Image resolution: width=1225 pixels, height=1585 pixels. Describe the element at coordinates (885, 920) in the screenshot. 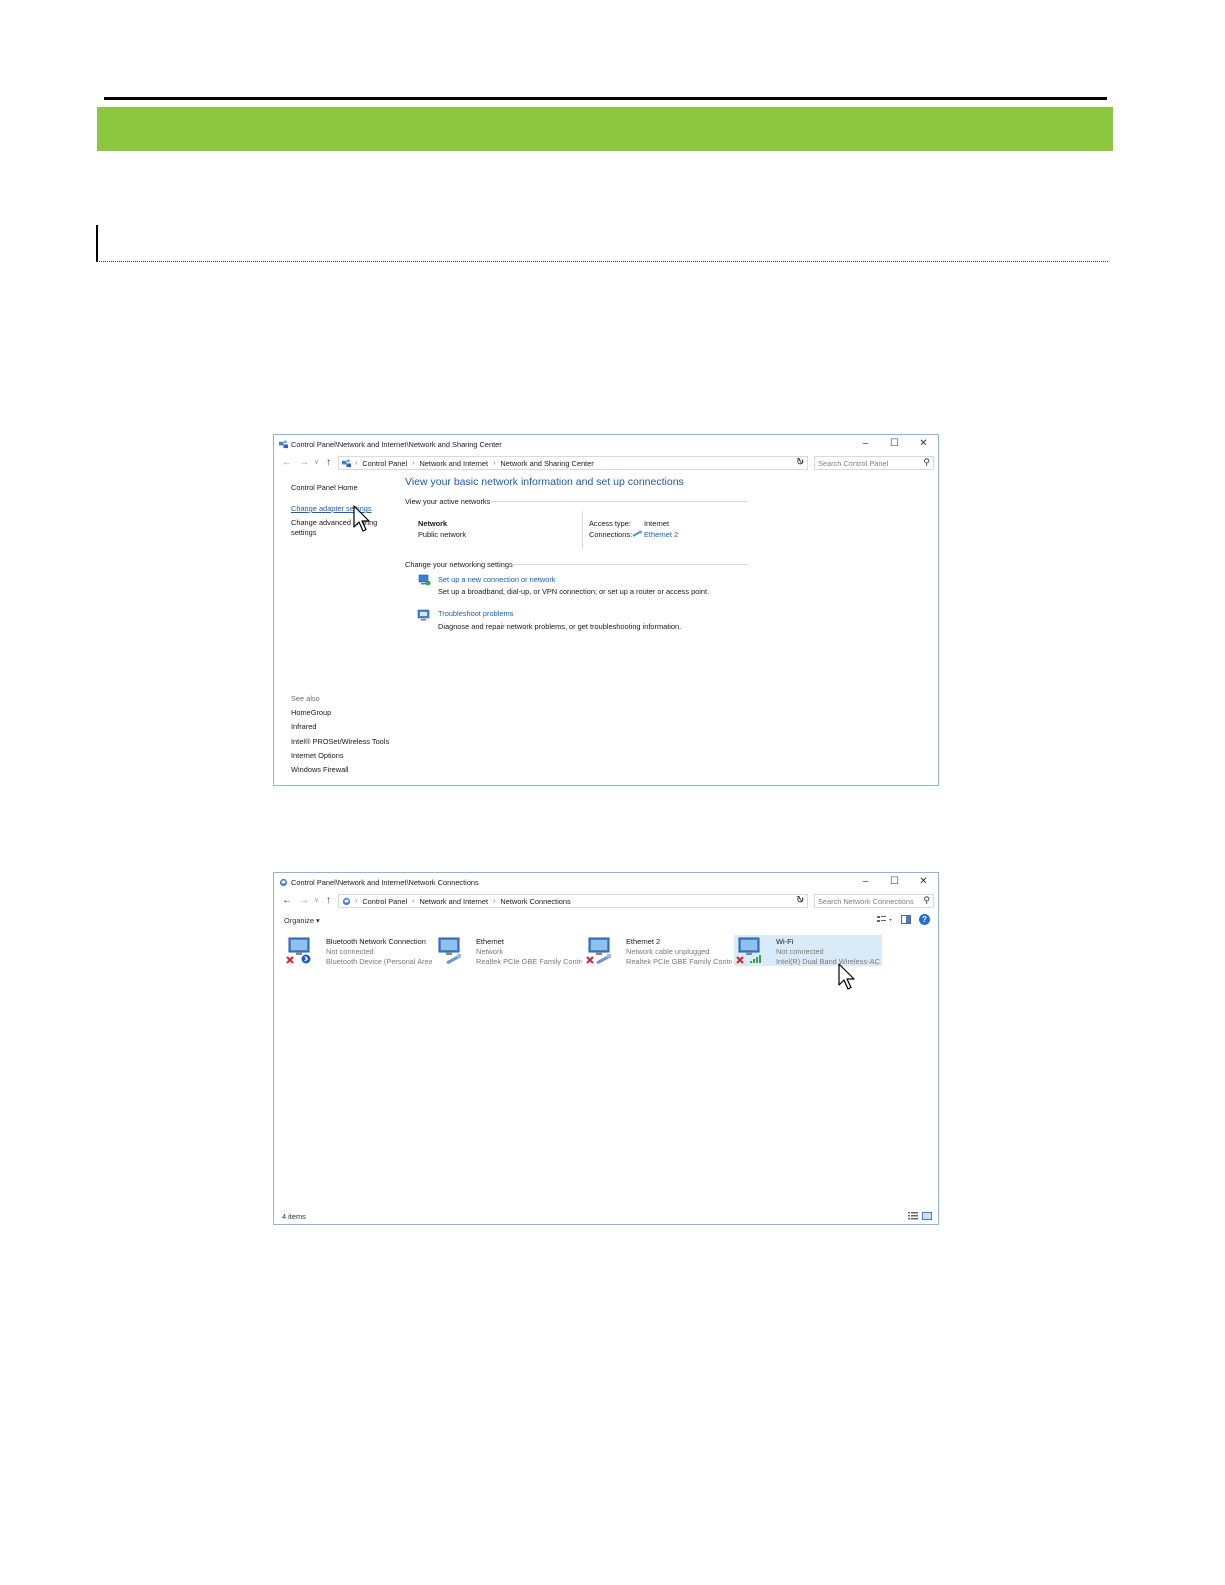

I see `change-view-icon` at that location.